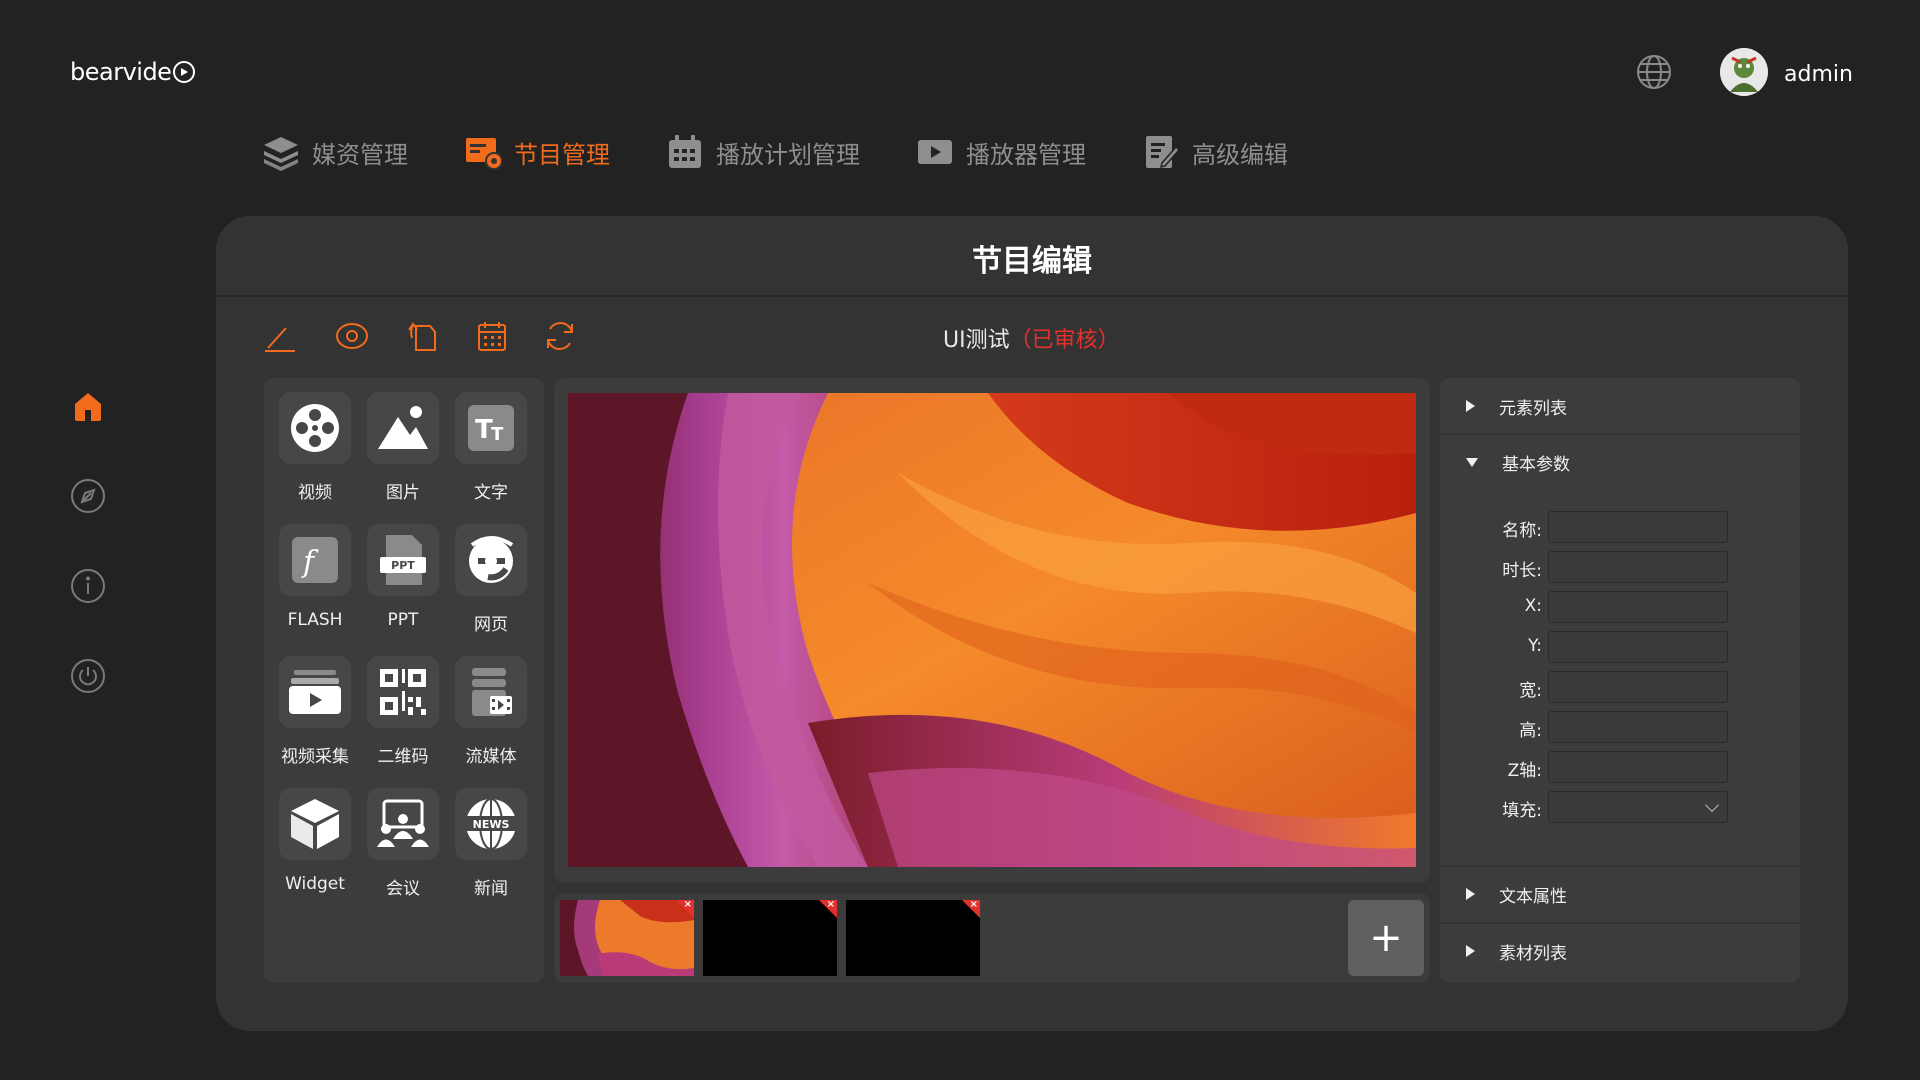 The width and height of the screenshot is (1920, 1080). I want to click on element-image: 图片, so click(403, 447).